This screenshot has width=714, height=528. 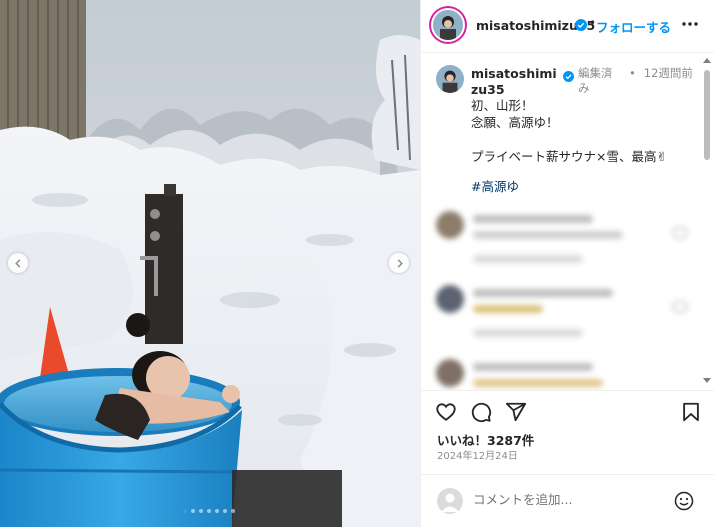 What do you see at coordinates (567, 412) in the screenshot?
I see `post-actions` at bounding box center [567, 412].